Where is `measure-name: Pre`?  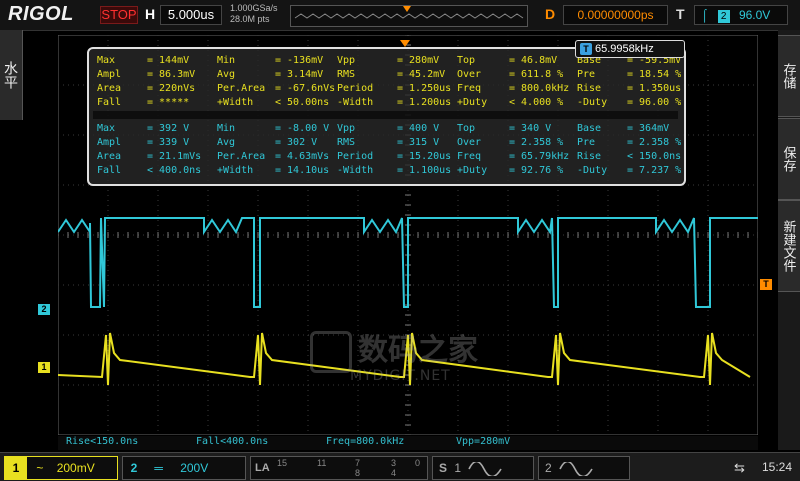 measure-name: Pre is located at coordinates (586, 74).